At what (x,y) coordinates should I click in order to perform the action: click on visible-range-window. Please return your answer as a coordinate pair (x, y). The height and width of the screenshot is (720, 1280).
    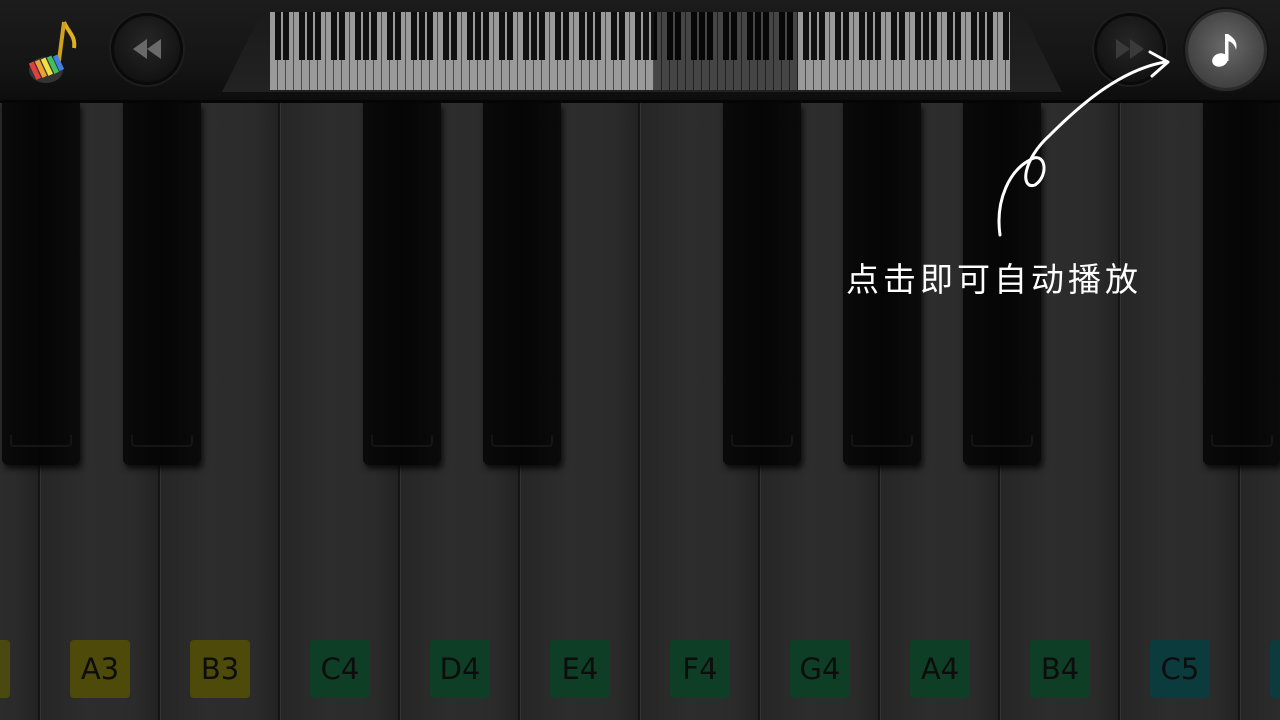
    Looking at the image, I should click on (726, 51).